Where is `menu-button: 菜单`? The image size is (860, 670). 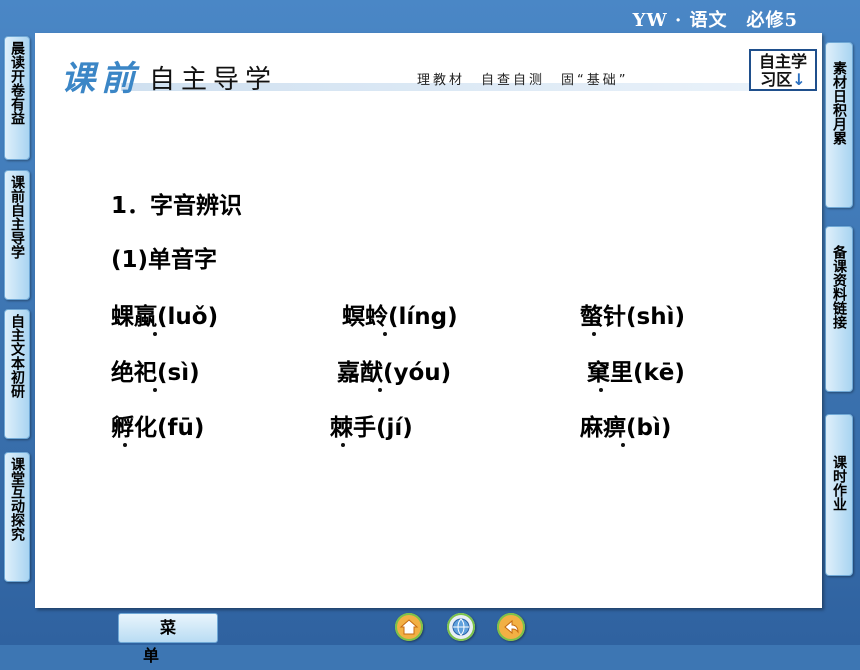
menu-button: 菜单 is located at coordinates (168, 639).